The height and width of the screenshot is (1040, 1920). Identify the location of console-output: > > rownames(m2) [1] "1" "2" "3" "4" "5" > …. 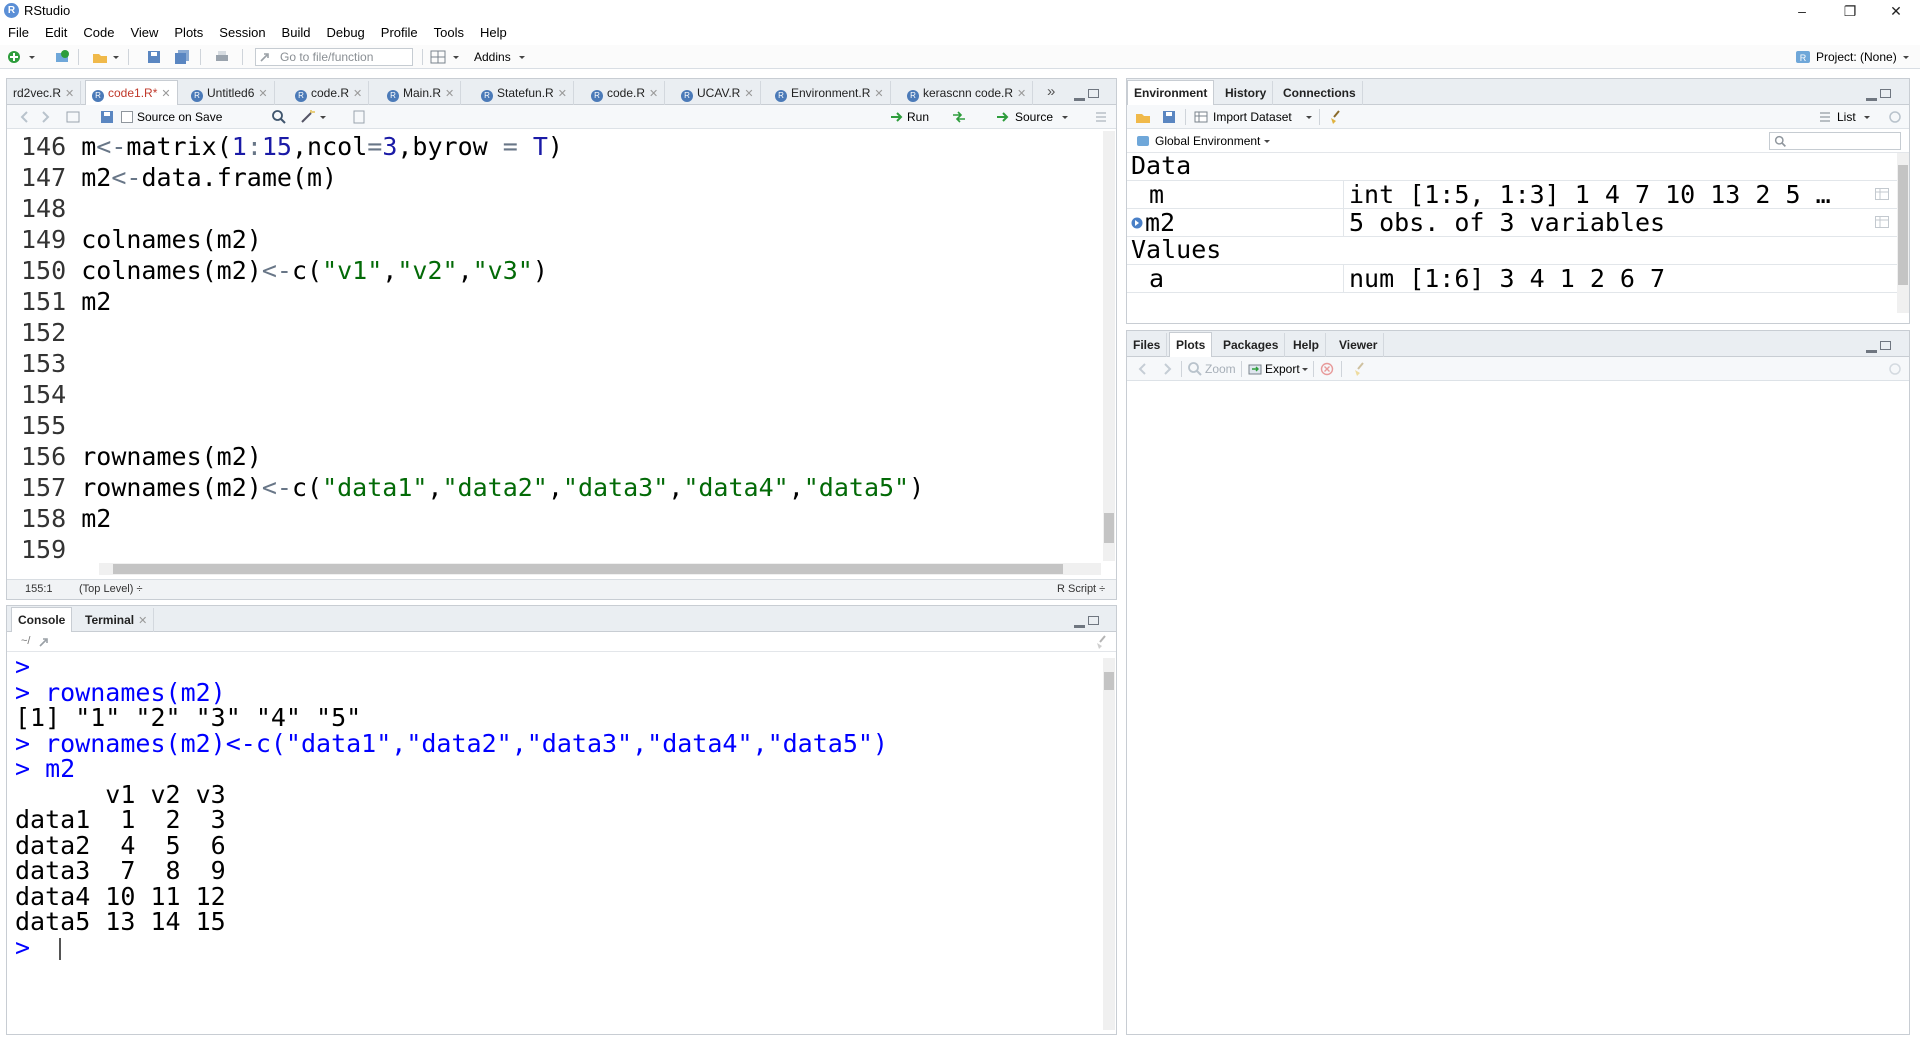
(451, 807).